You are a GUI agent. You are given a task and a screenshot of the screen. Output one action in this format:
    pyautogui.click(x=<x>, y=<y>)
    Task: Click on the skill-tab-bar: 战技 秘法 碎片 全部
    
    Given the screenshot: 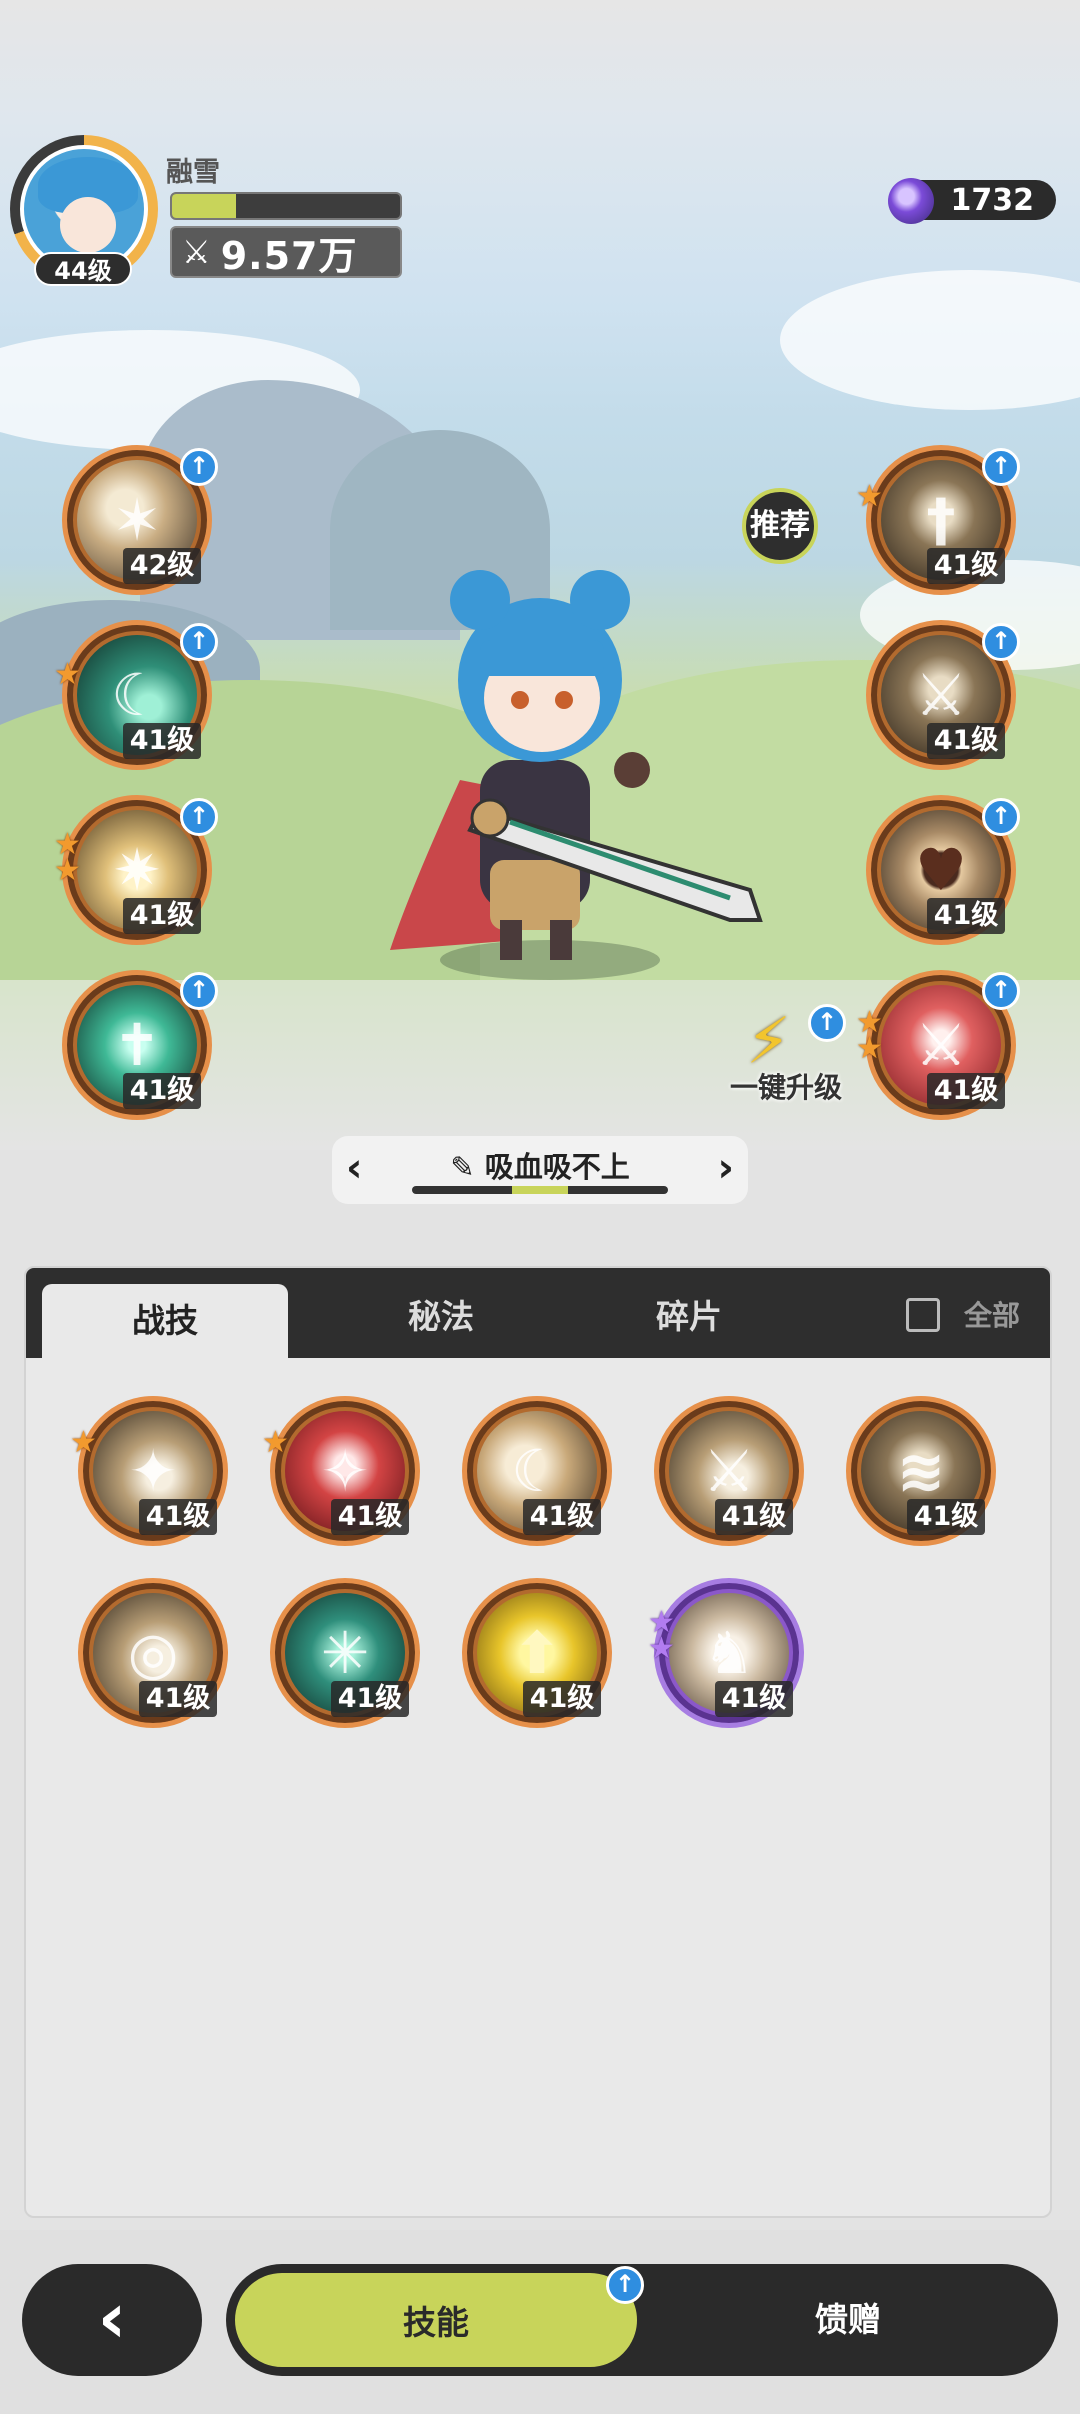 What is the action you would take?
    pyautogui.click(x=538, y=1313)
    